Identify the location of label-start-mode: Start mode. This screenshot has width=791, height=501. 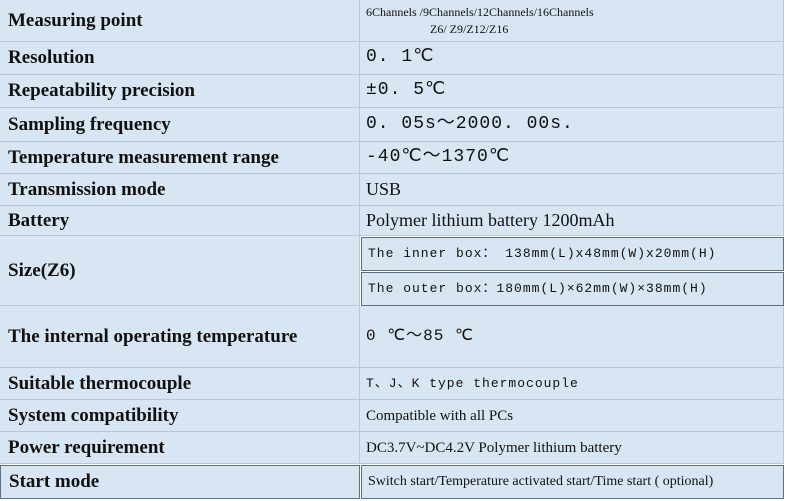
(180, 482).